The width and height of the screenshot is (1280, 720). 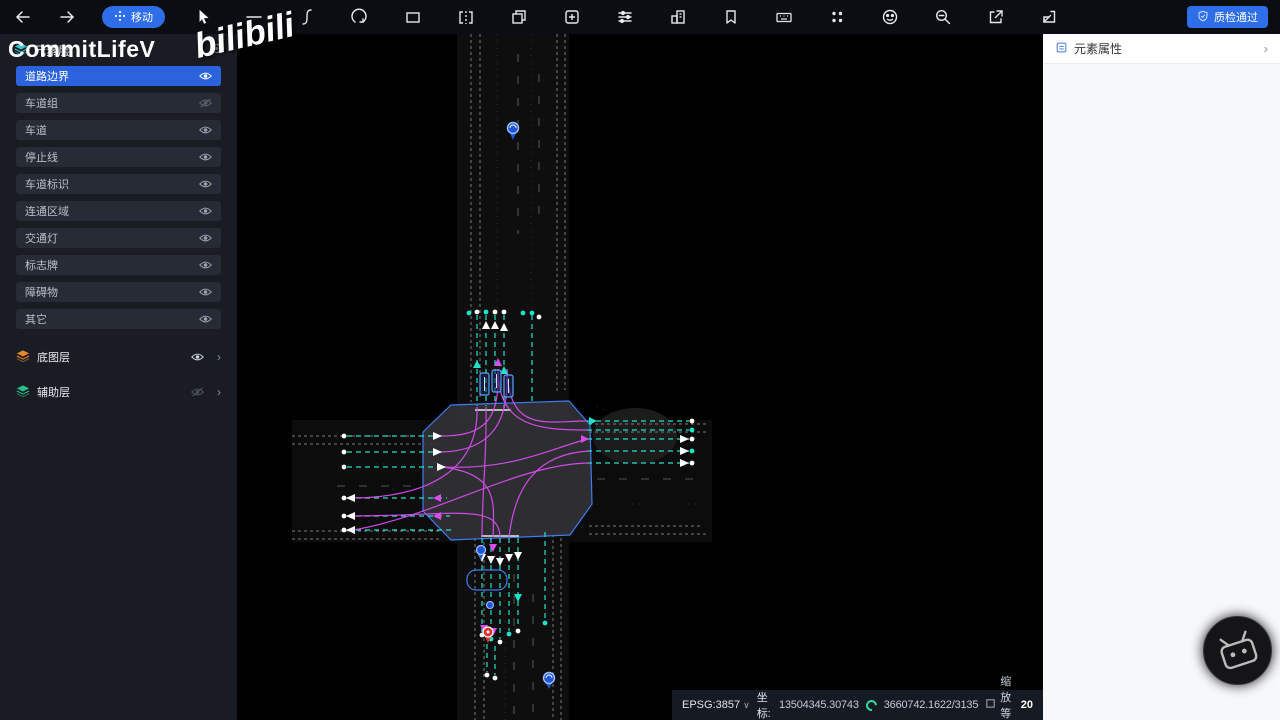 What do you see at coordinates (1026, 705) in the screenshot?
I see `zoom-level-value: 20` at bounding box center [1026, 705].